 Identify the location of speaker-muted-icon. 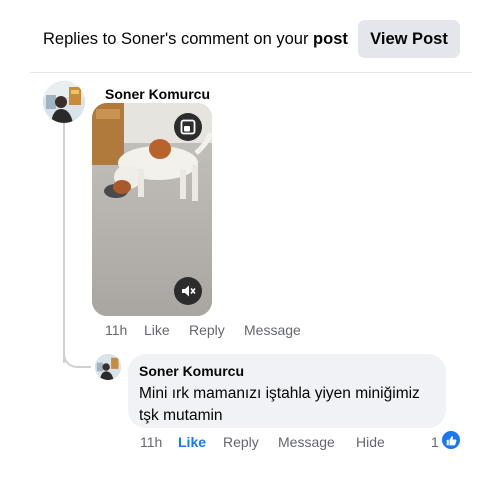
(188, 291).